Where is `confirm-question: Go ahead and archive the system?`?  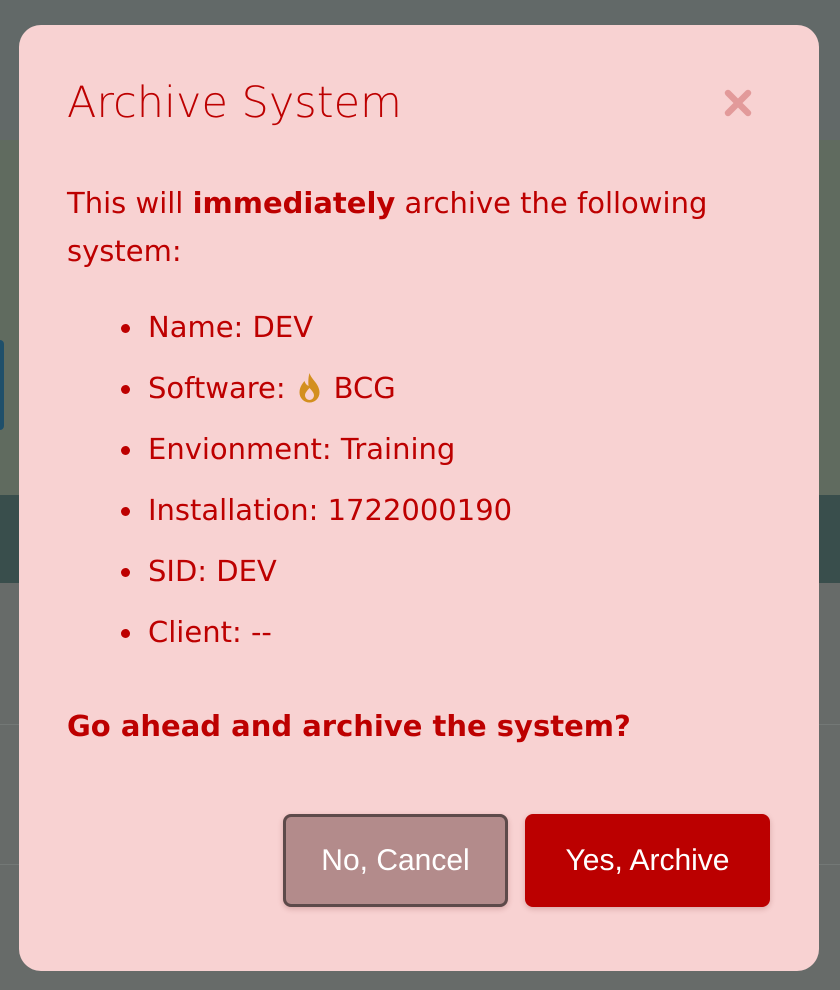
confirm-question: Go ahead and archive the system? is located at coordinates (349, 726).